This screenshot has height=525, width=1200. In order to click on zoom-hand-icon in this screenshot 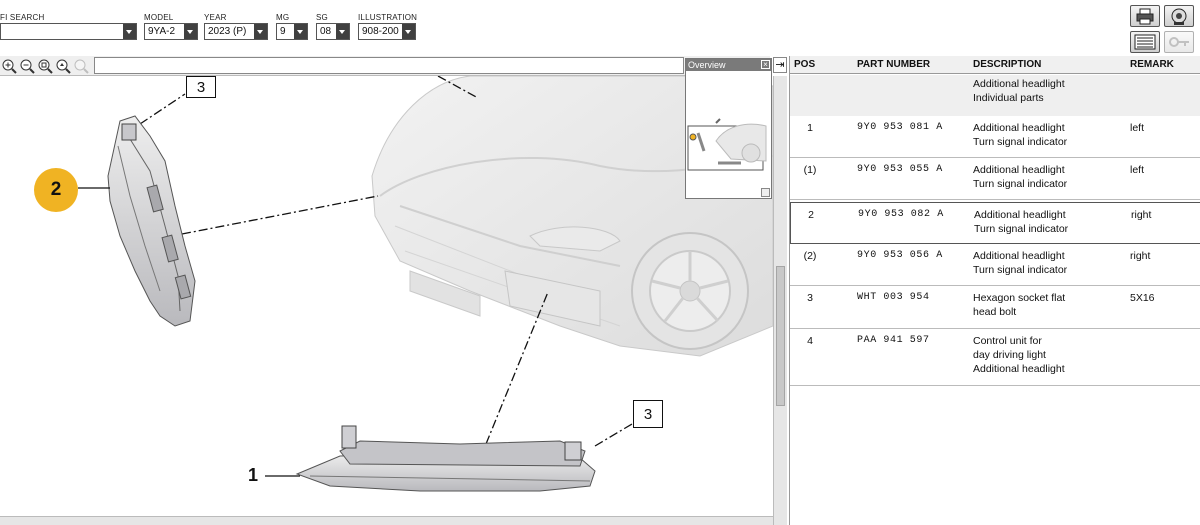, I will do `click(63, 66)`.